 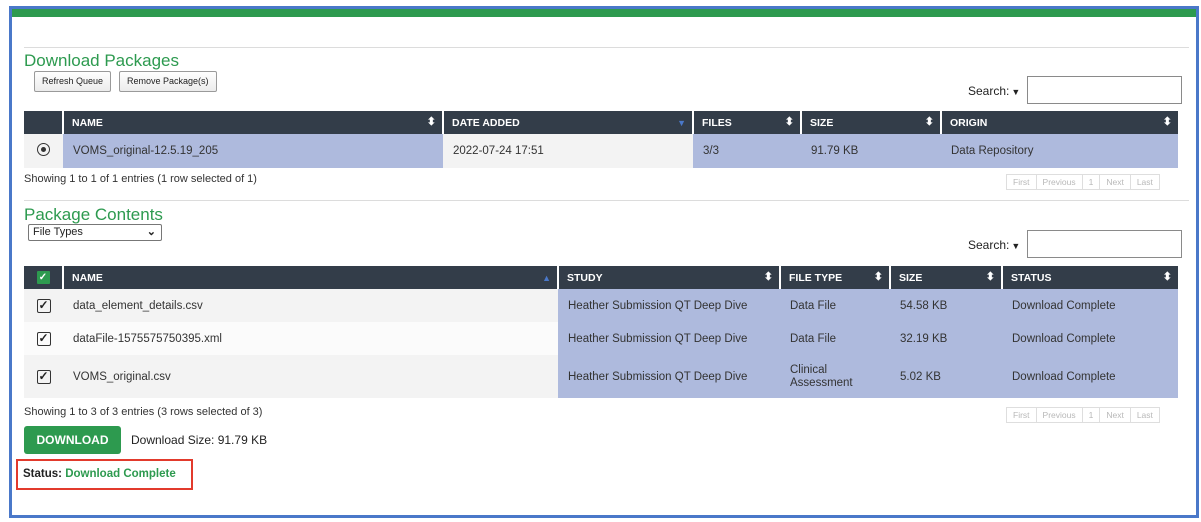 I want to click on column-header-file-type: FILE TYPE ⬍, so click(x=835, y=277).